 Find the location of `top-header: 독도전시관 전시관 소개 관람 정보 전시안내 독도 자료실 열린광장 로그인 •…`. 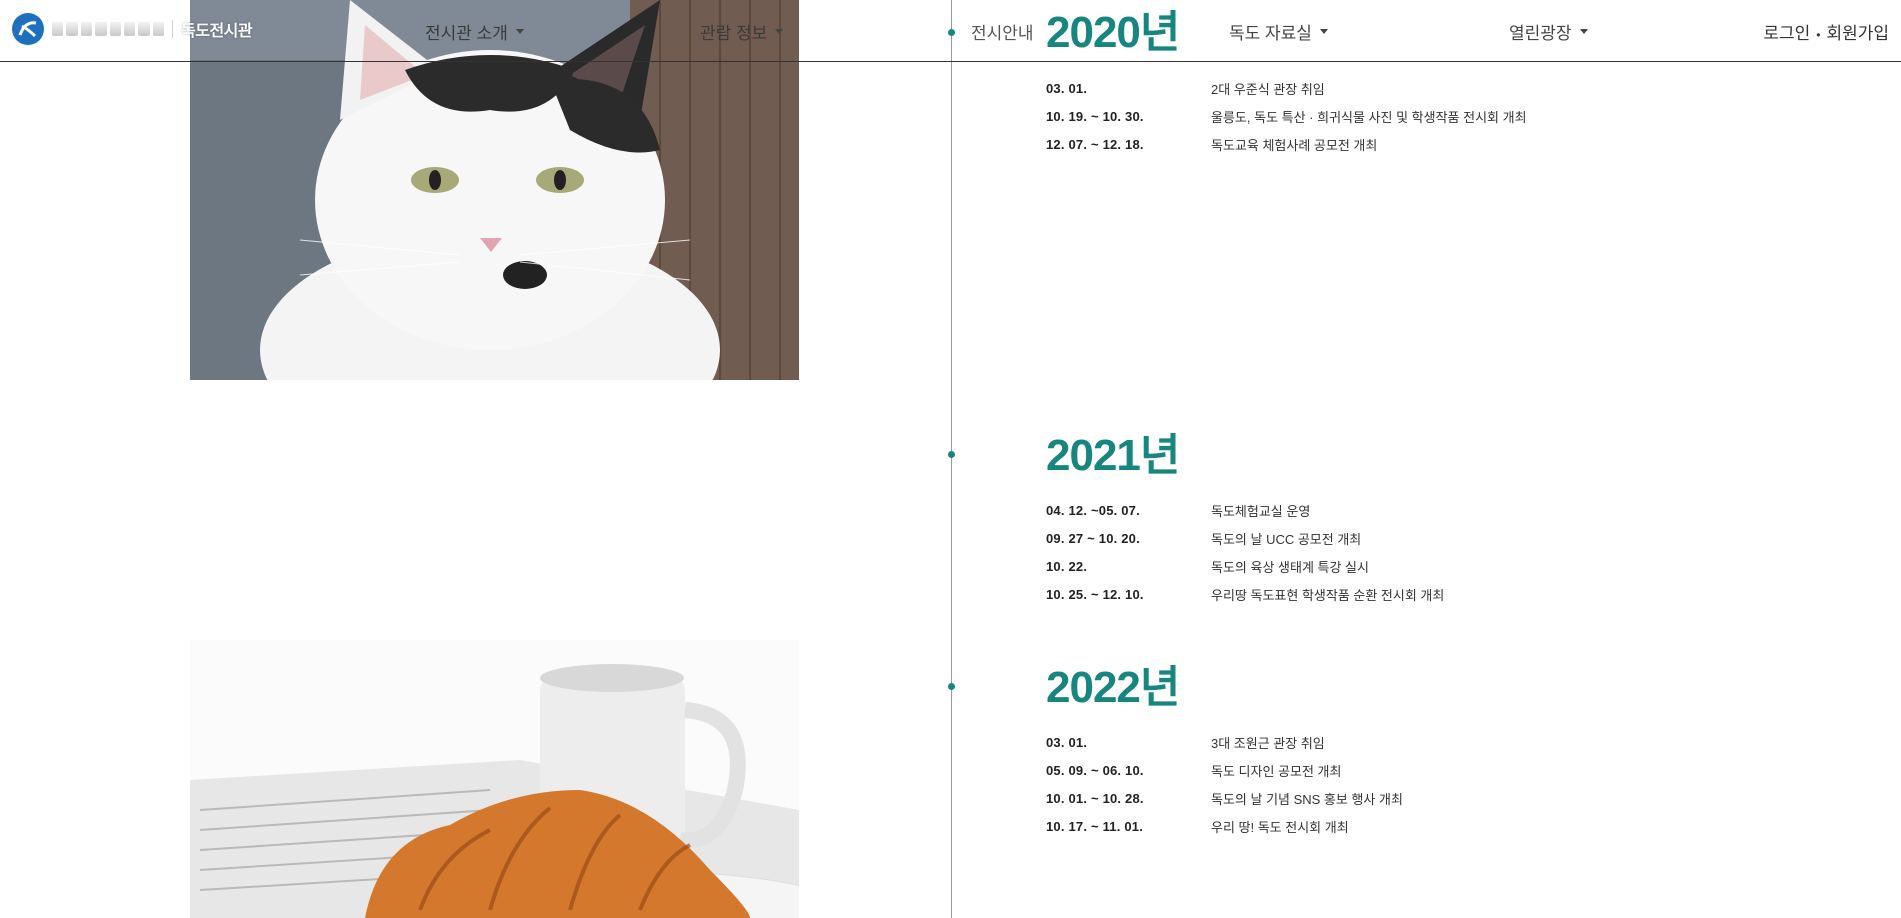

top-header: 독도전시관 전시관 소개 관람 정보 전시안내 독도 자료실 열린광장 로그인 •… is located at coordinates (950, 31).